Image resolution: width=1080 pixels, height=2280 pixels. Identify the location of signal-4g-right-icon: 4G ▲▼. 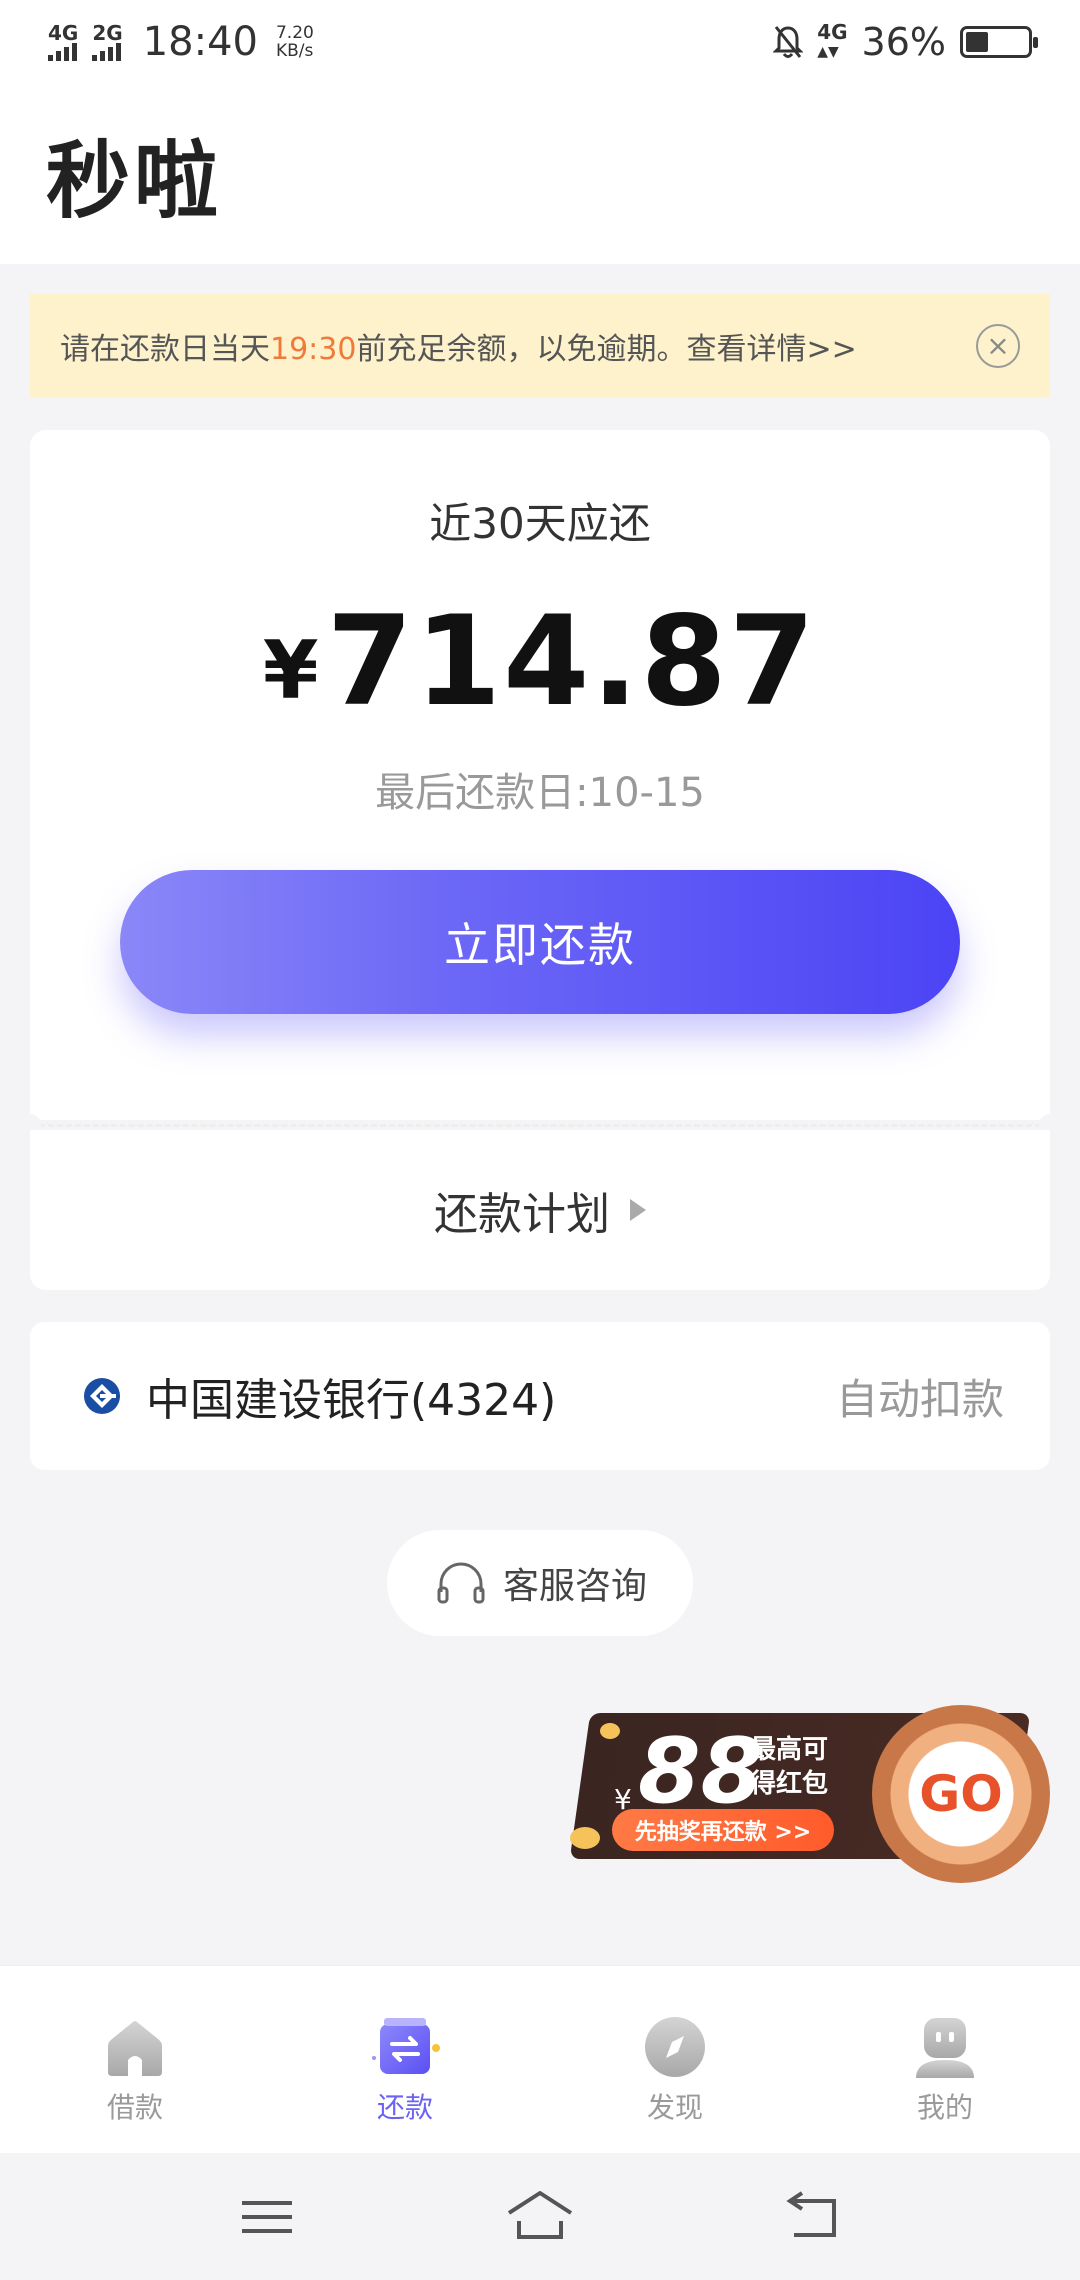
(832, 40).